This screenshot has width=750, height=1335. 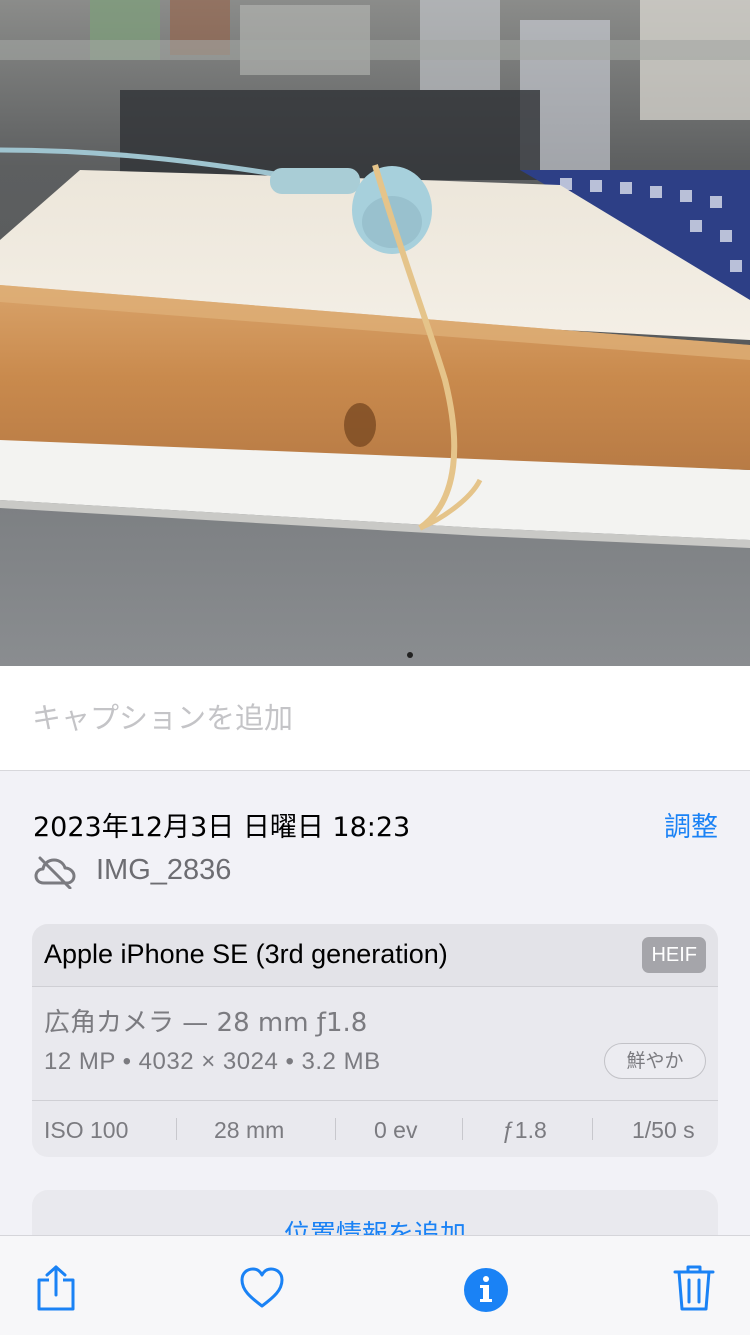 I want to click on caption-input, so click(x=372, y=718).